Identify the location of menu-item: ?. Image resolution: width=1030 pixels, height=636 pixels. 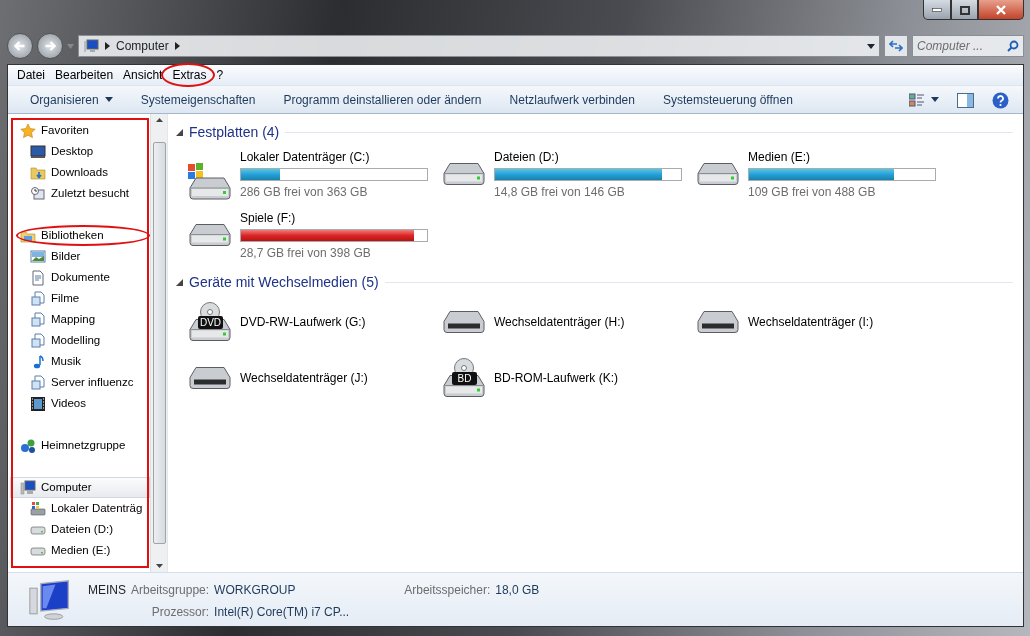
(220, 75).